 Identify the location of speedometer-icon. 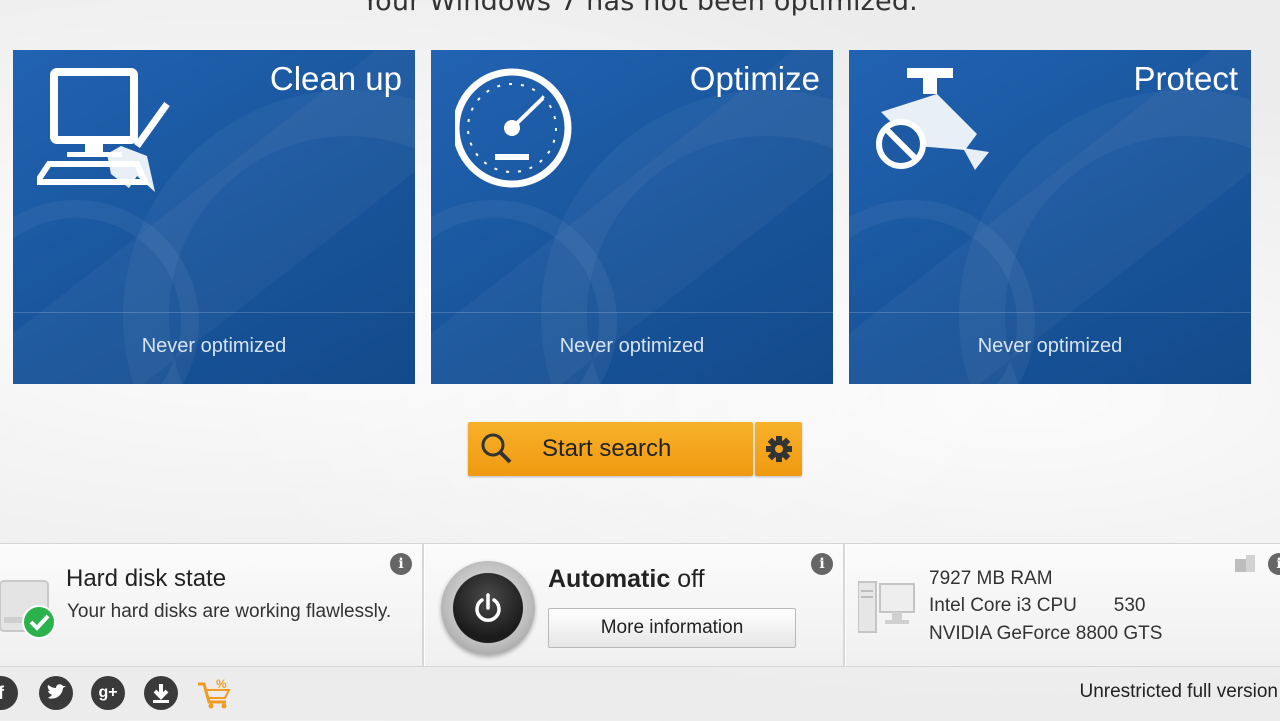
(518, 131).